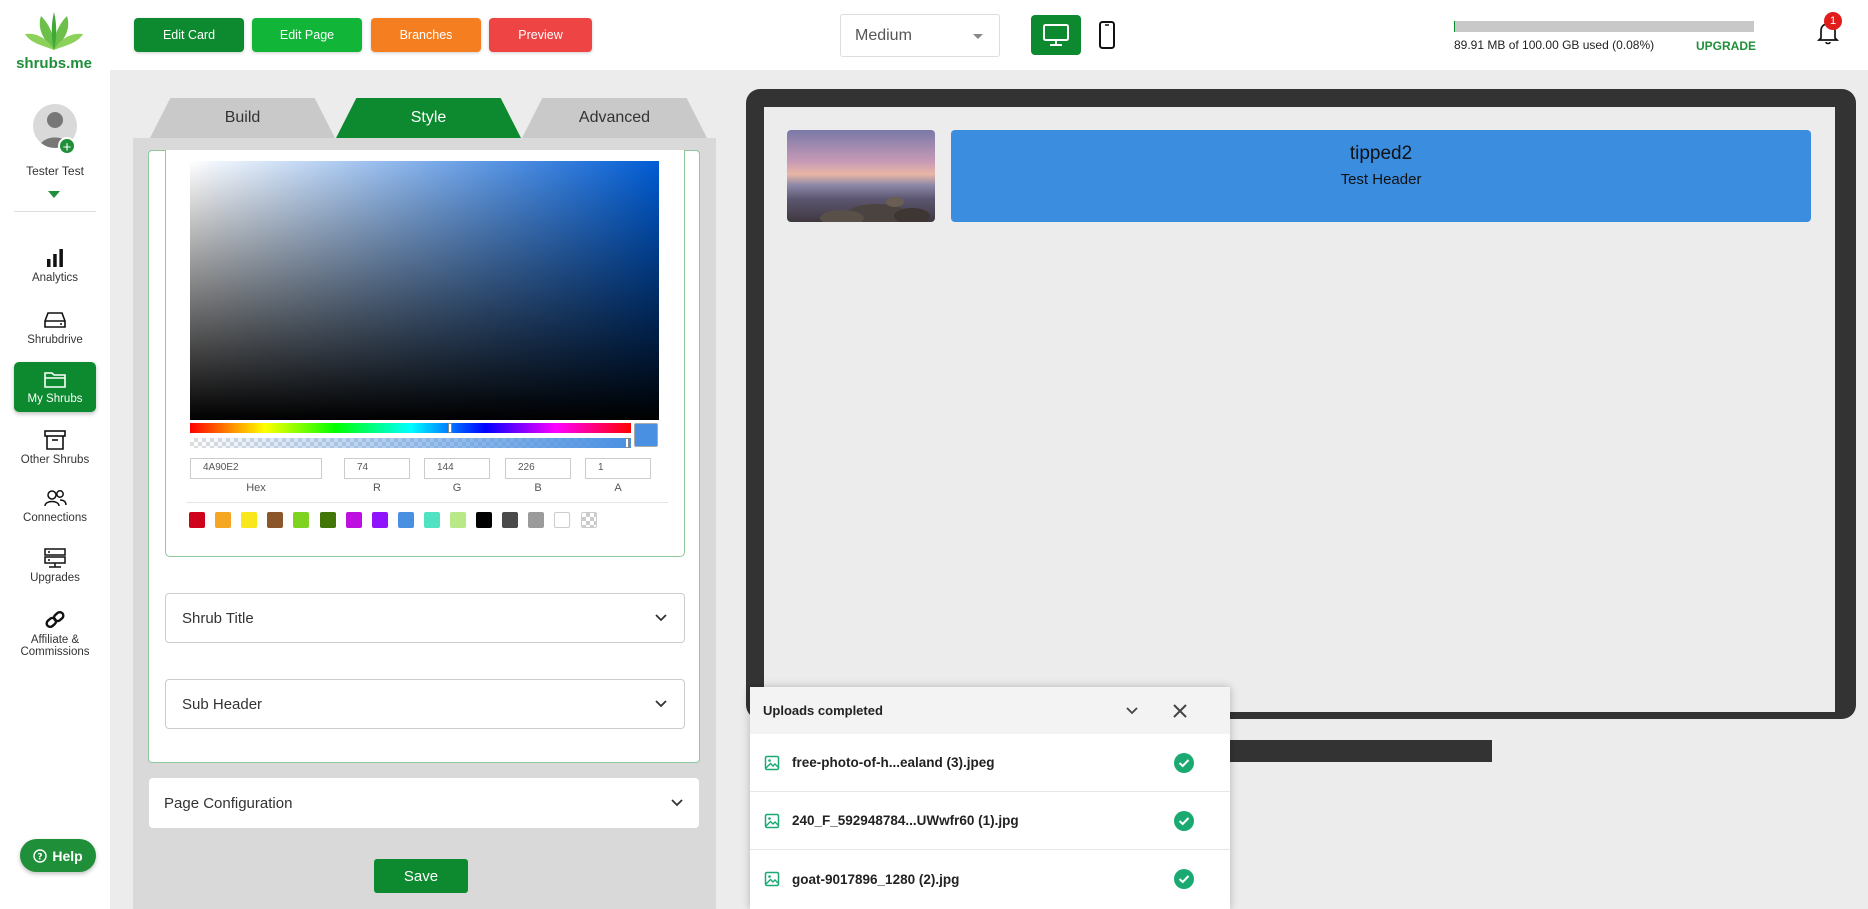 The image size is (1868, 909). Describe the element at coordinates (614, 118) in the screenshot. I see `tab-advanced: Advanced` at that location.